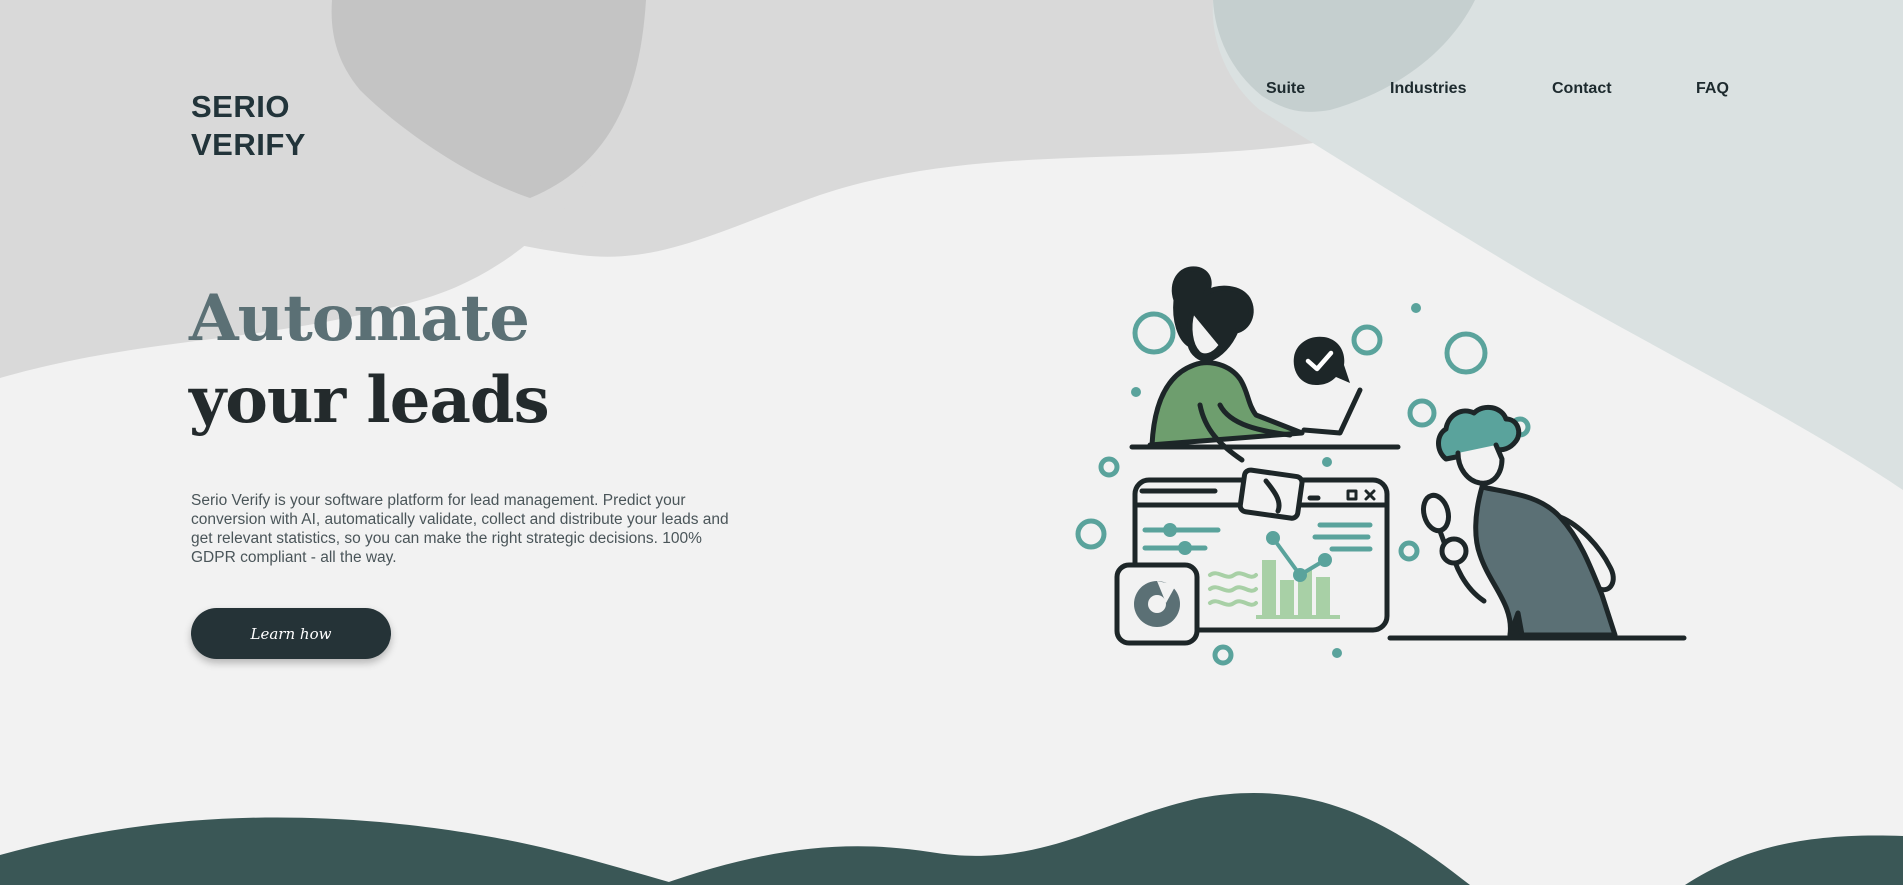  Describe the element at coordinates (1582, 89) in the screenshot. I see `nav-item-contact: Contact` at that location.